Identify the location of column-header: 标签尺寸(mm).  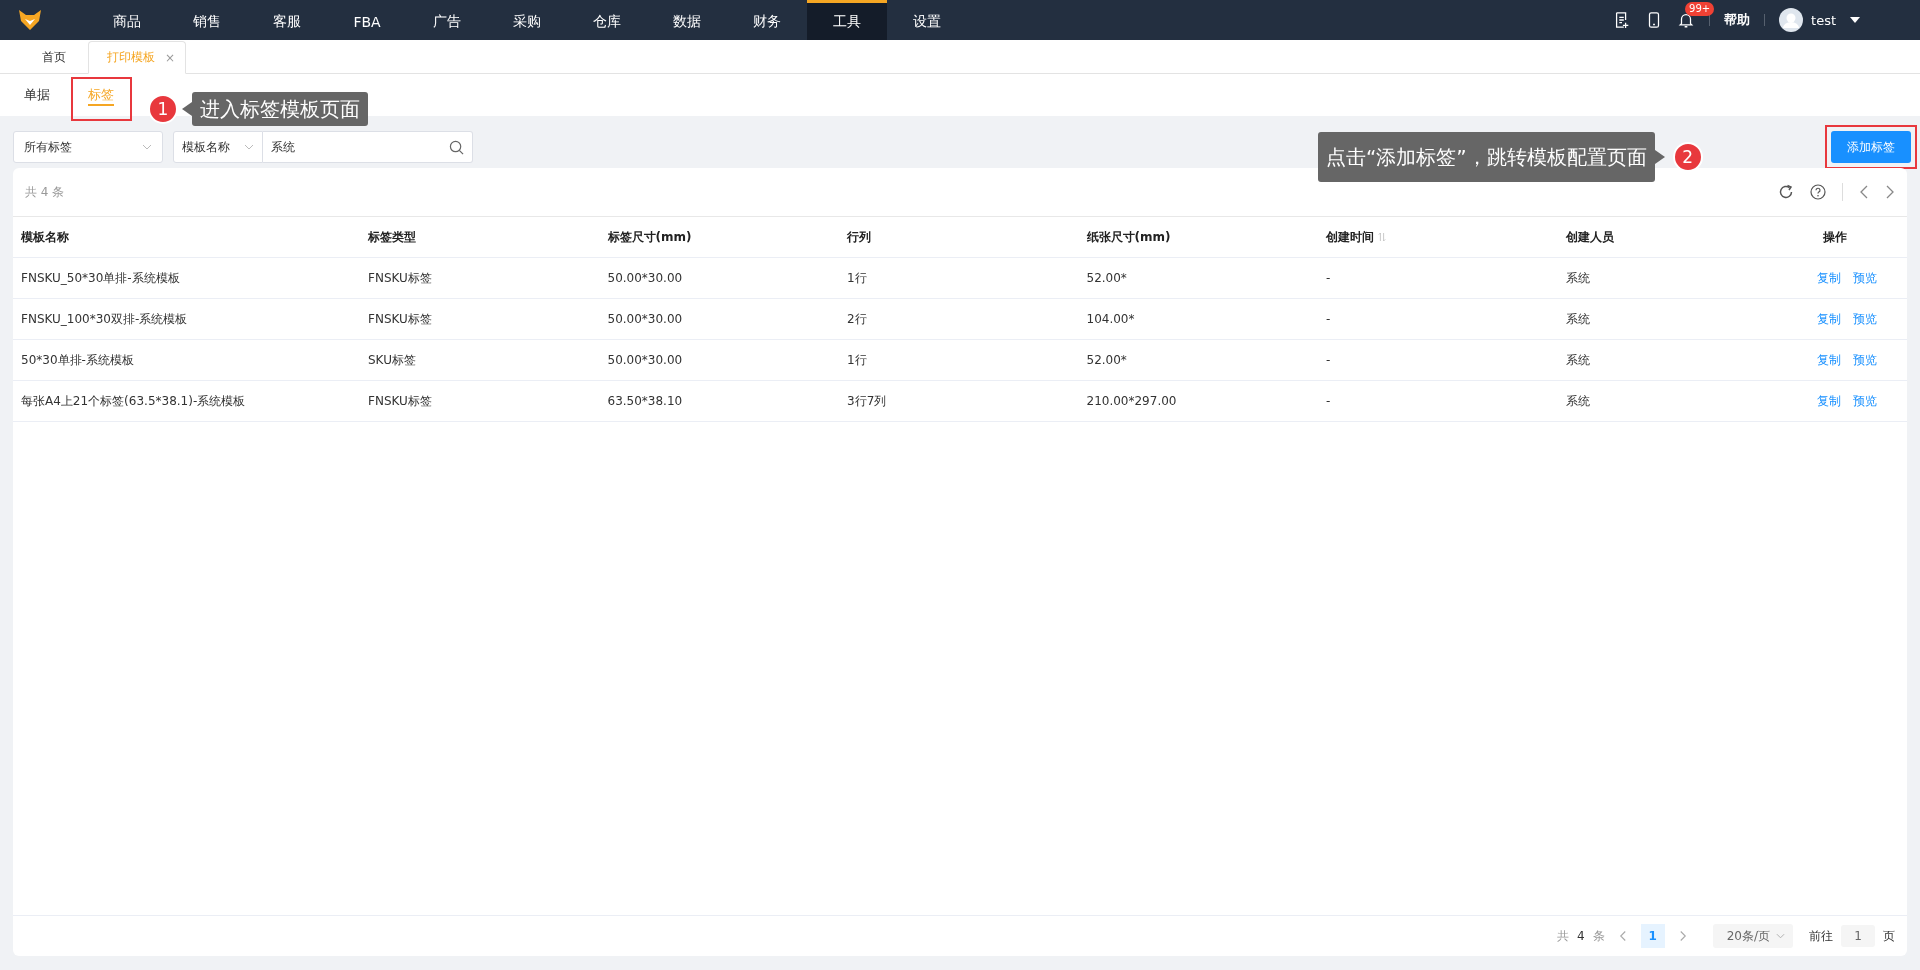
(649, 237).